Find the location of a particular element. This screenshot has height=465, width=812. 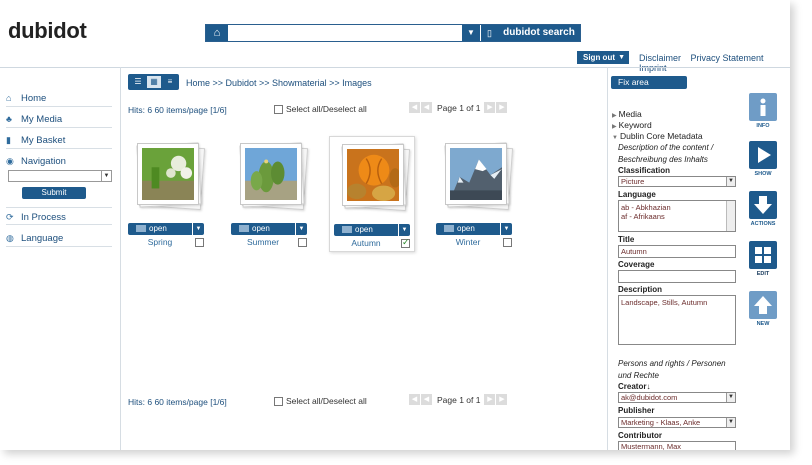

sidebar-item-label: My Basket is located at coordinates (43, 140).